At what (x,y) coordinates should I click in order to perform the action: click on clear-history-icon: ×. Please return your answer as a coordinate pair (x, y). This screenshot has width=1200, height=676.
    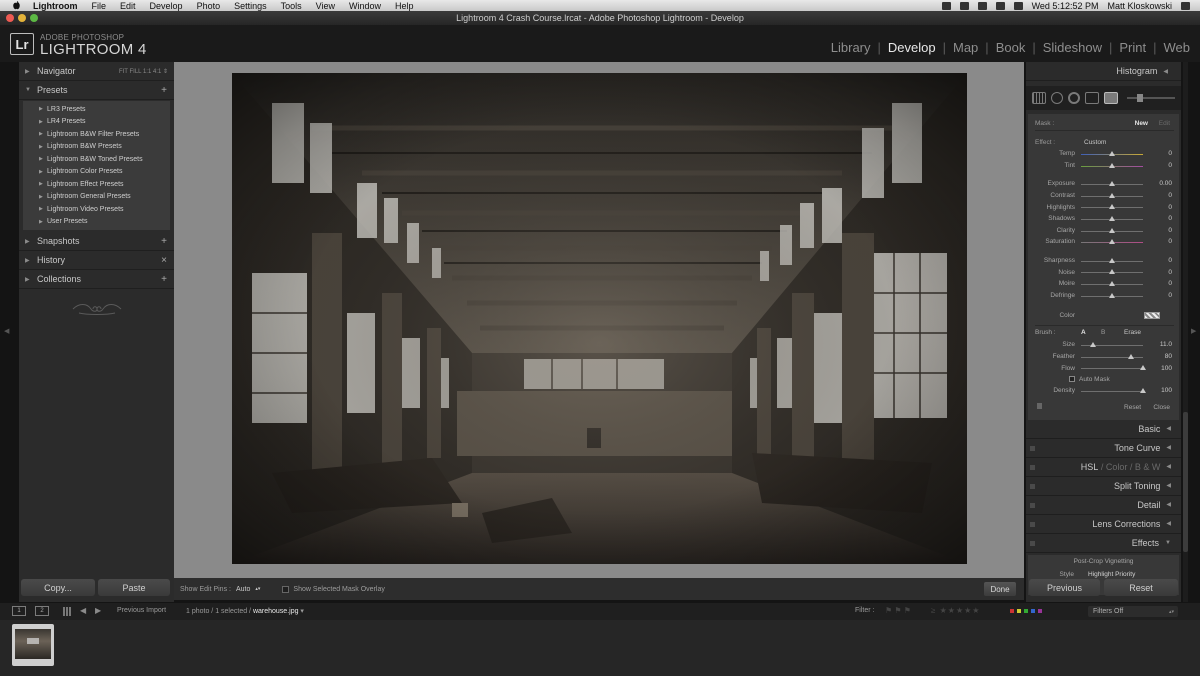
    Looking at the image, I should click on (164, 260).